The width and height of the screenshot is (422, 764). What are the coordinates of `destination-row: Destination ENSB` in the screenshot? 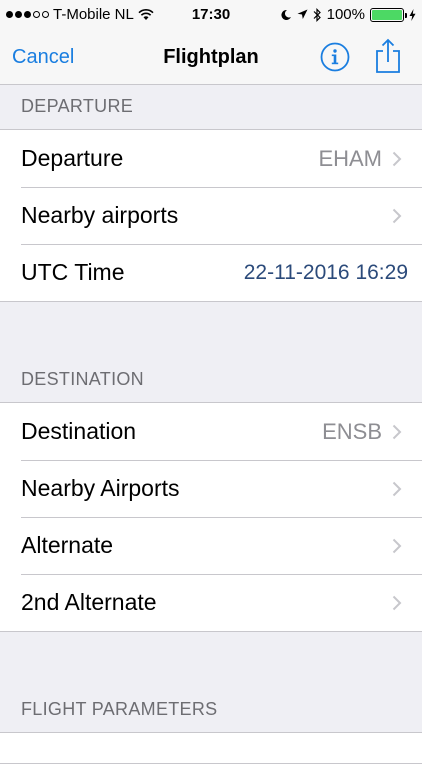 It's located at (211, 431).